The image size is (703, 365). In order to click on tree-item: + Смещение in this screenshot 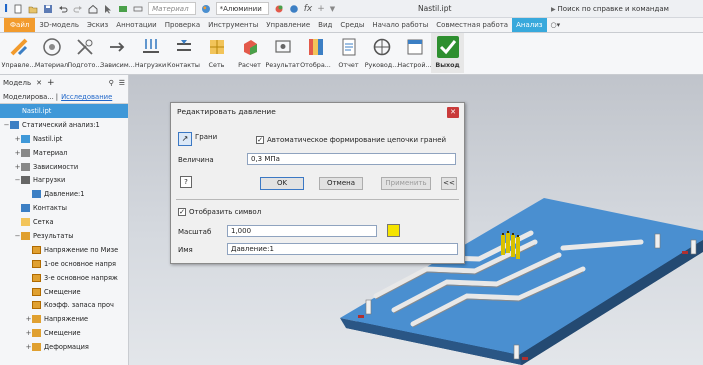, I will do `click(64, 333)`.